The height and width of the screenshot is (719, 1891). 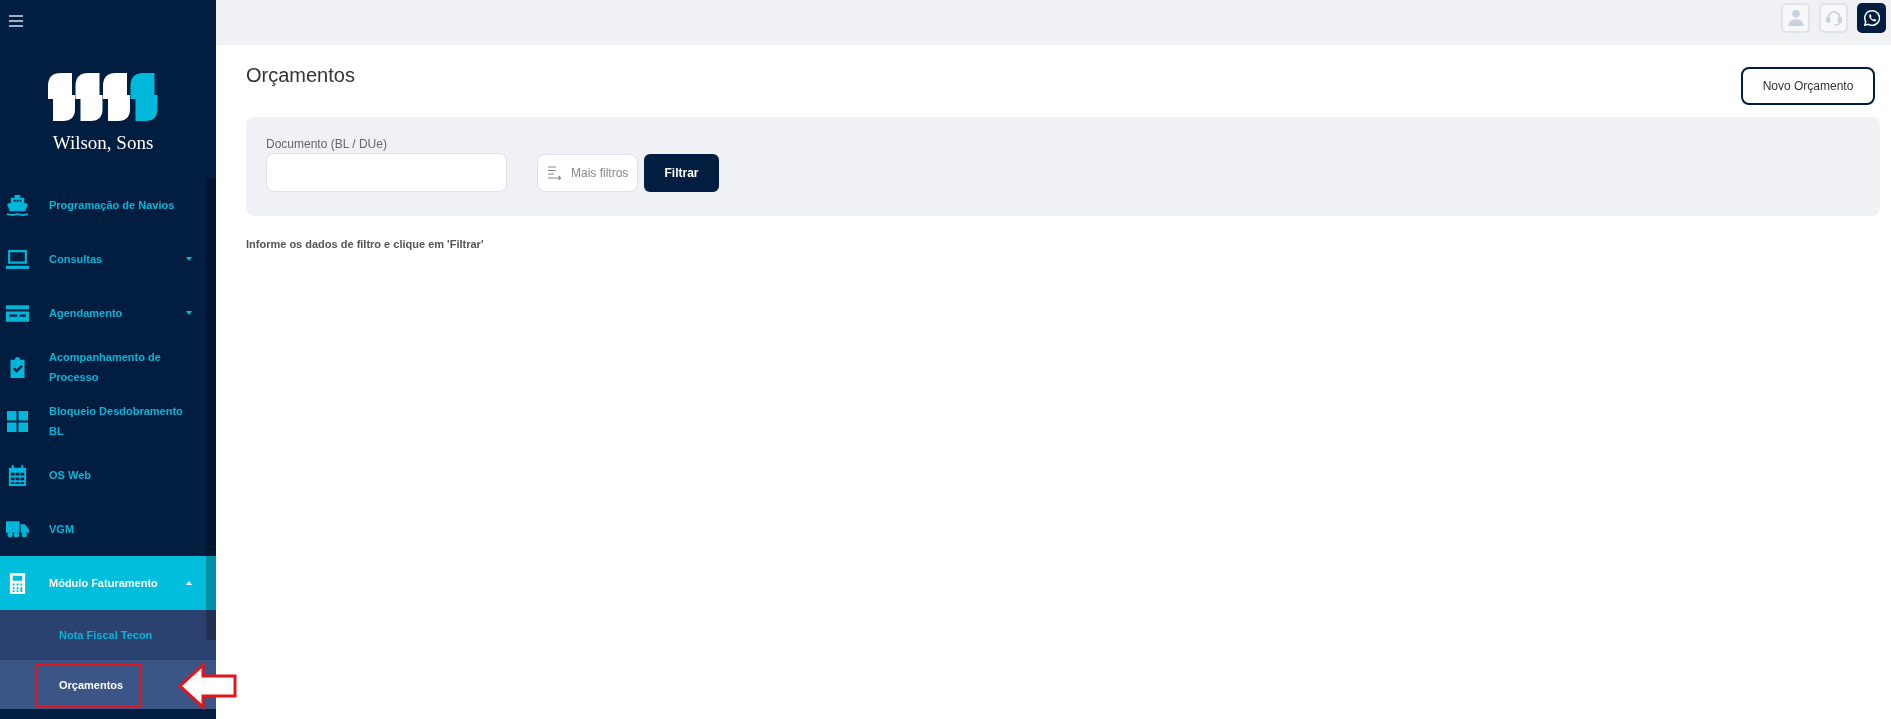 I want to click on submenu-item: Nota Fiscal Tecon, so click(x=108, y=635).